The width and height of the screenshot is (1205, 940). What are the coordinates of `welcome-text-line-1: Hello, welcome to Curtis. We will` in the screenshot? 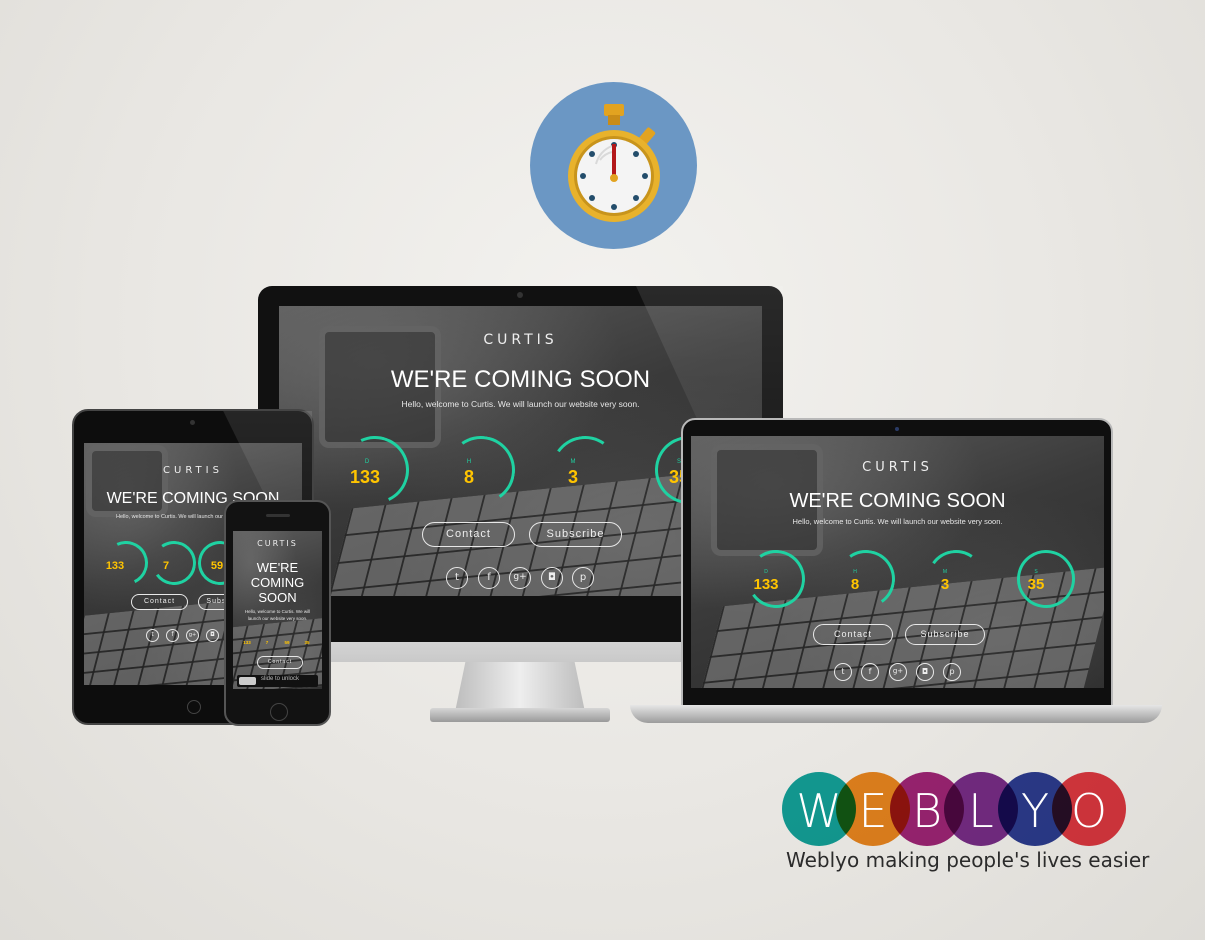 It's located at (277, 611).